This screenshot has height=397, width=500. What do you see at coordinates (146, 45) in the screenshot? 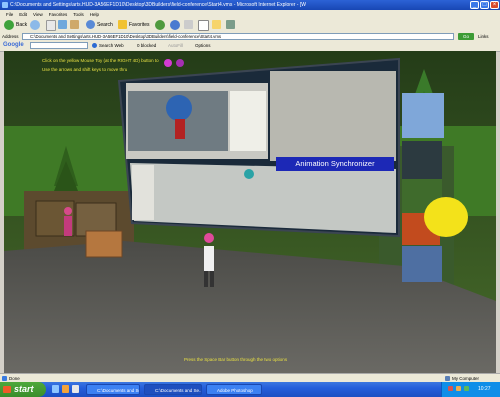
I see `popup-blocked-button: 0 blocked` at bounding box center [146, 45].